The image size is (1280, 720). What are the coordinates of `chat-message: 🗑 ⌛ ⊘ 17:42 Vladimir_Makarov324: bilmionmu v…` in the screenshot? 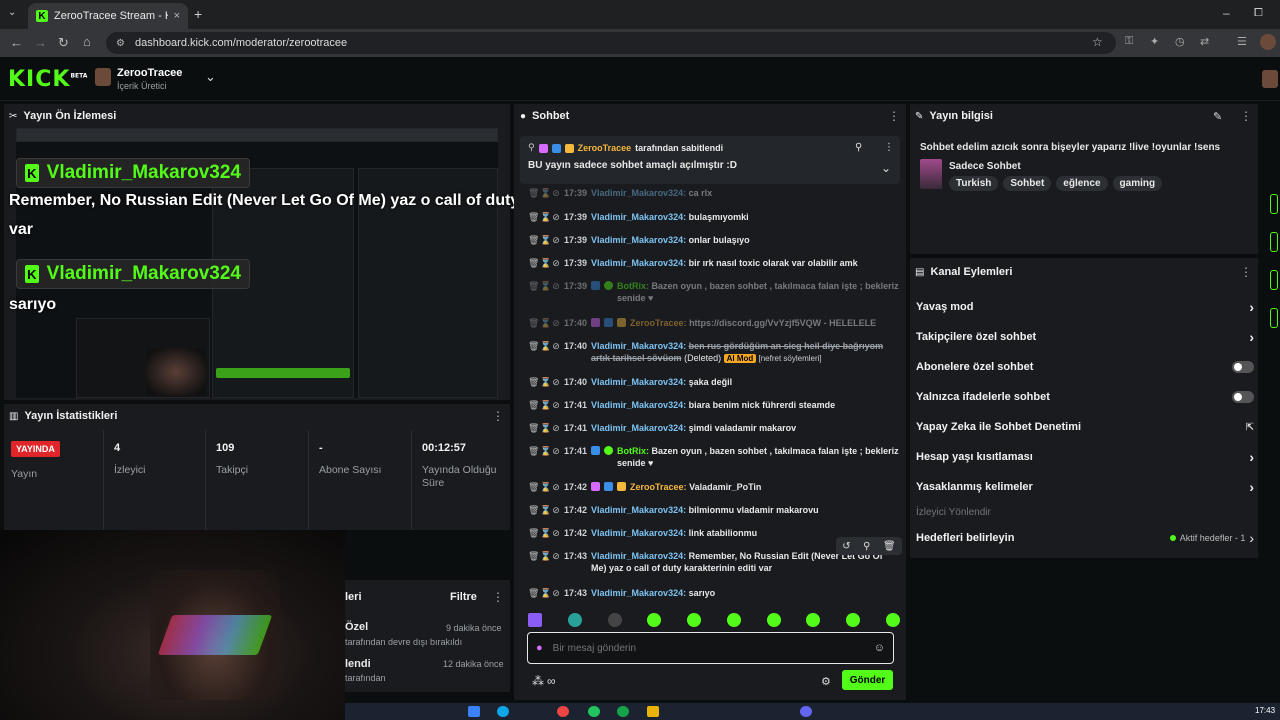 It's located at (714, 510).